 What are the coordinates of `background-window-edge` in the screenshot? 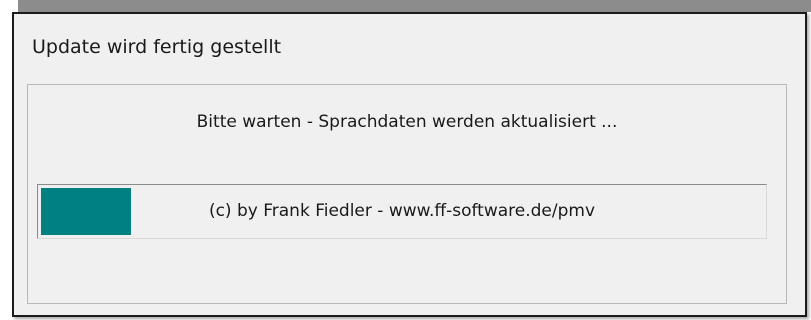 It's located at (414, 6).